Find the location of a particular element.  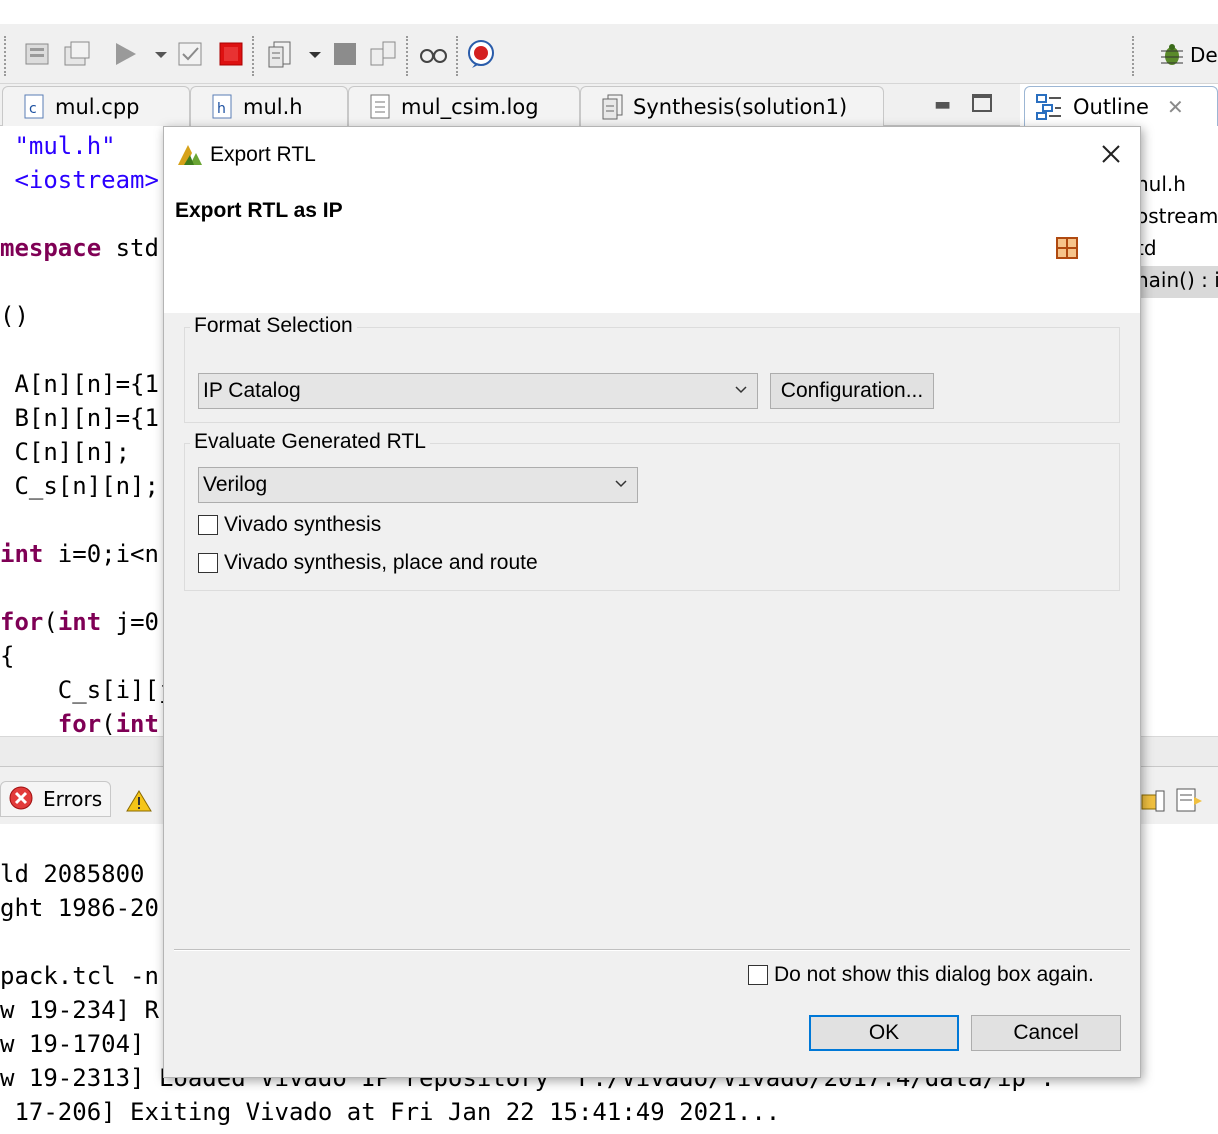

tab-label: mul.cpp is located at coordinates (97, 106).